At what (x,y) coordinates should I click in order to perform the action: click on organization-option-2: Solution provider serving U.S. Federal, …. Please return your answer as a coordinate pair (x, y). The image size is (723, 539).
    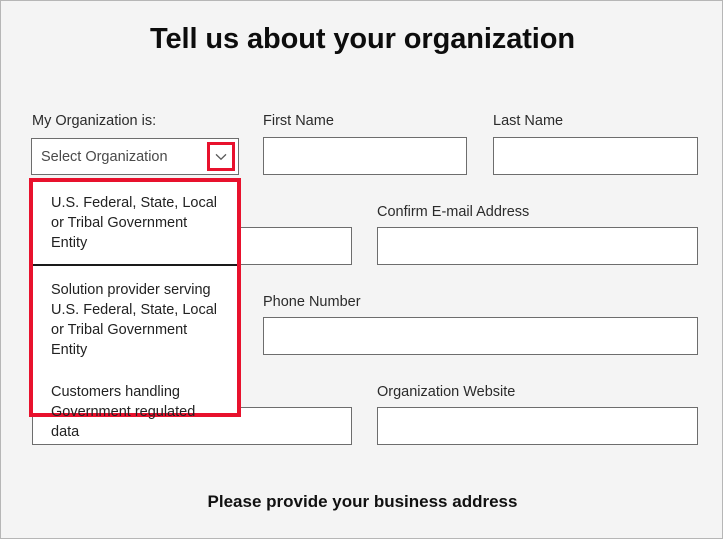
    Looking at the image, I should click on (135, 315).